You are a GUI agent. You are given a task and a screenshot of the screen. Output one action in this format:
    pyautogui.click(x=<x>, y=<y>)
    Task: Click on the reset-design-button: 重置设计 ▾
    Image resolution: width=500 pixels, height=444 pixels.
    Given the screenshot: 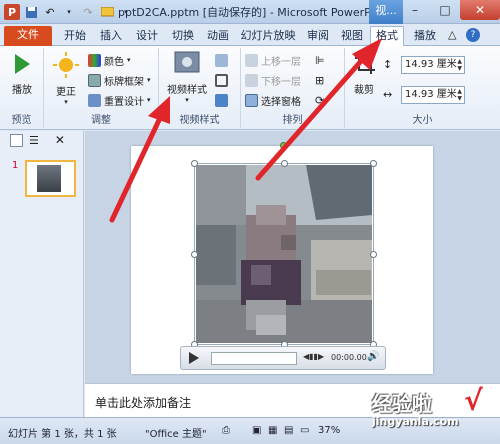 What is the action you would take?
    pyautogui.click(x=119, y=100)
    